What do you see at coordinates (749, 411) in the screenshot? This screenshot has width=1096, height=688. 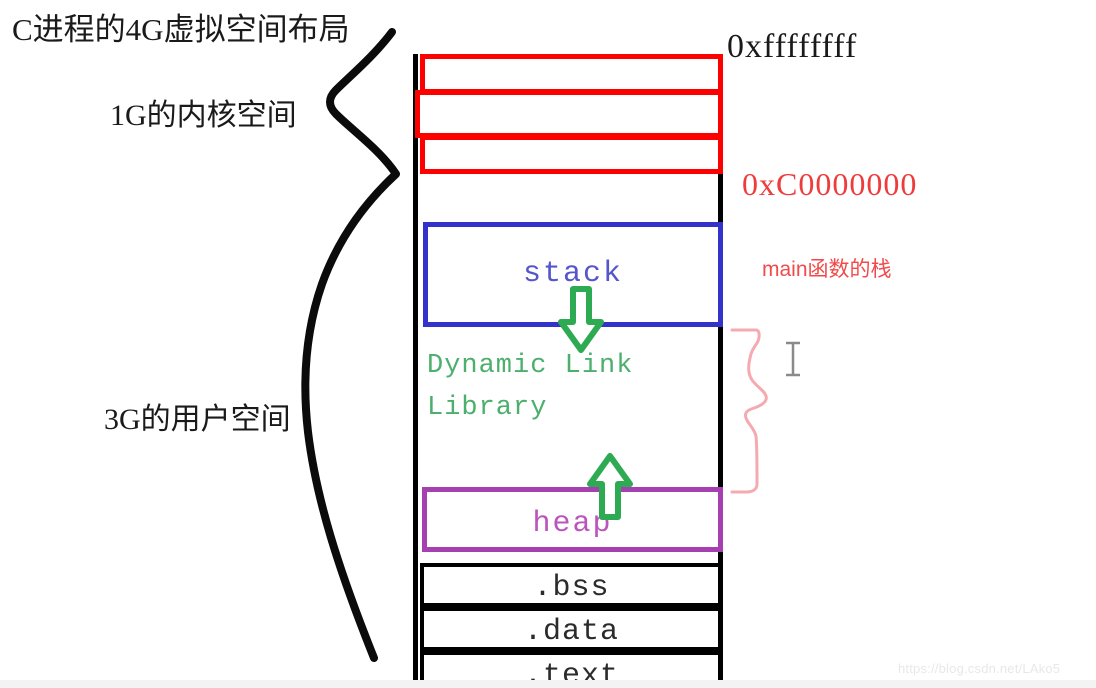 I see `dll-region-brace` at bounding box center [749, 411].